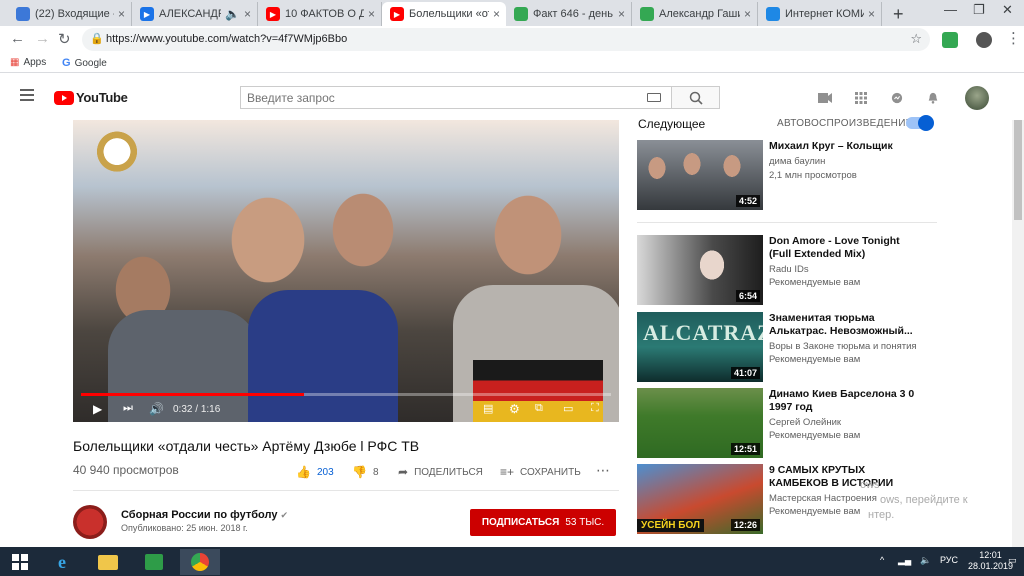 The image size is (1024, 576). I want to click on subtitles-icon: ▤, so click(488, 408).